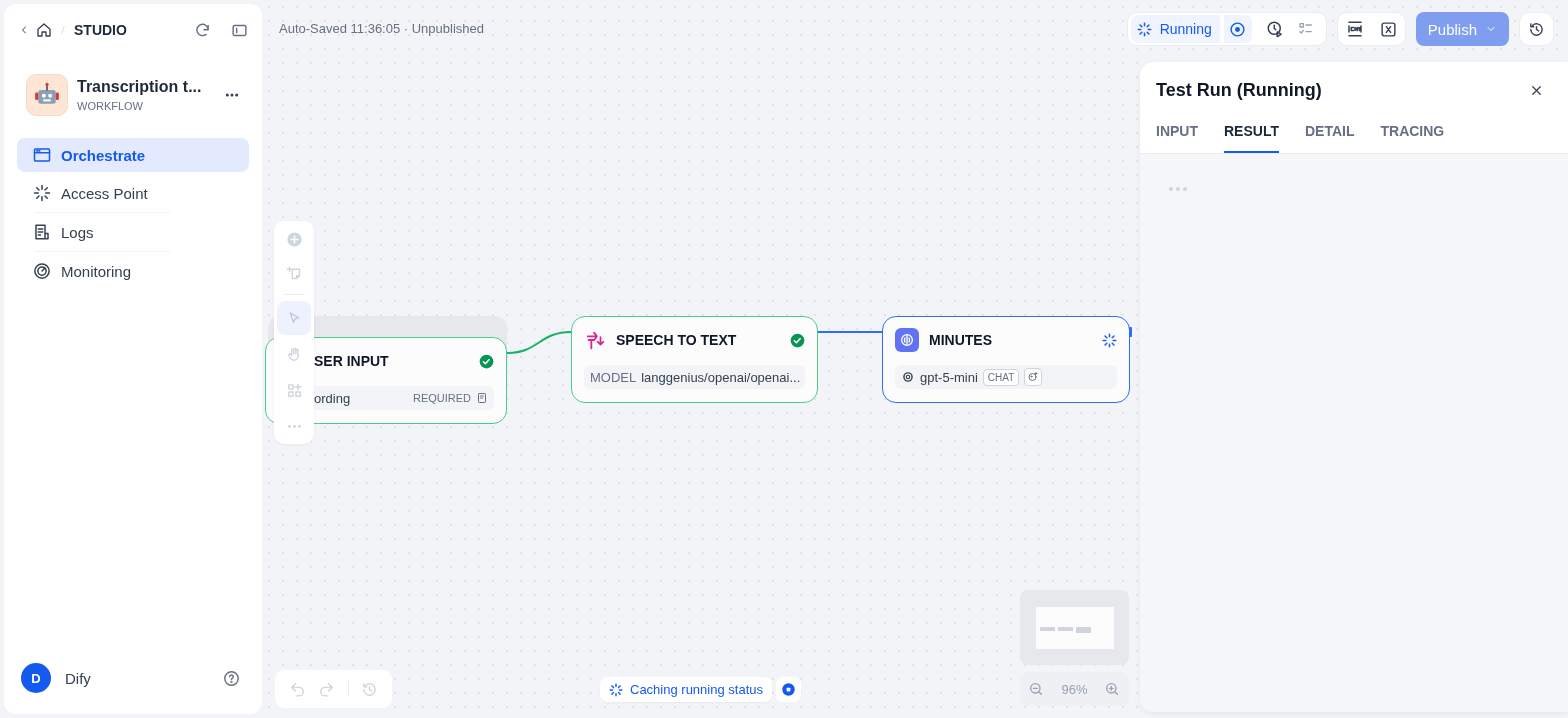 The height and width of the screenshot is (718, 1568). Describe the element at coordinates (36, 678) in the screenshot. I see `user-avatar: D` at that location.